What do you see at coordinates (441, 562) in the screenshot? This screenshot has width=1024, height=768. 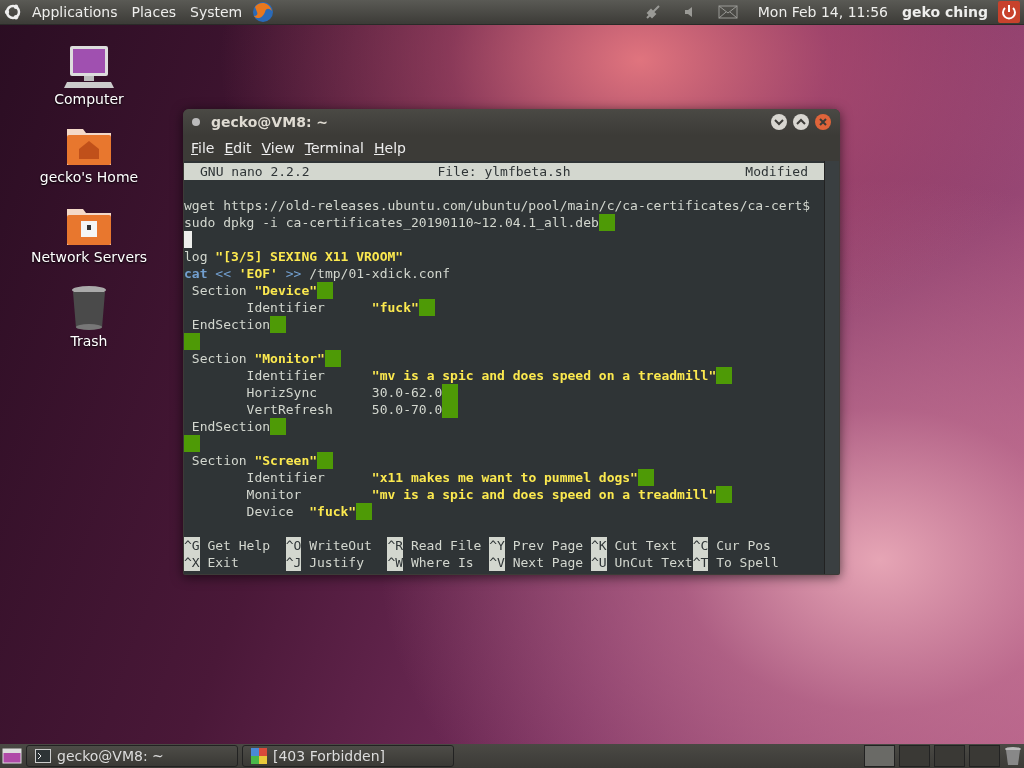 I see `shortcut-label: Where Is` at bounding box center [441, 562].